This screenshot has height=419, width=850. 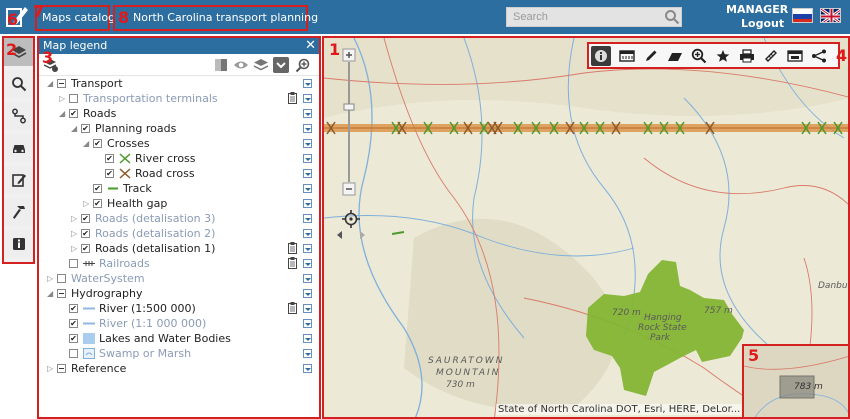 I want to click on share-tool-button, so click(x=819, y=56).